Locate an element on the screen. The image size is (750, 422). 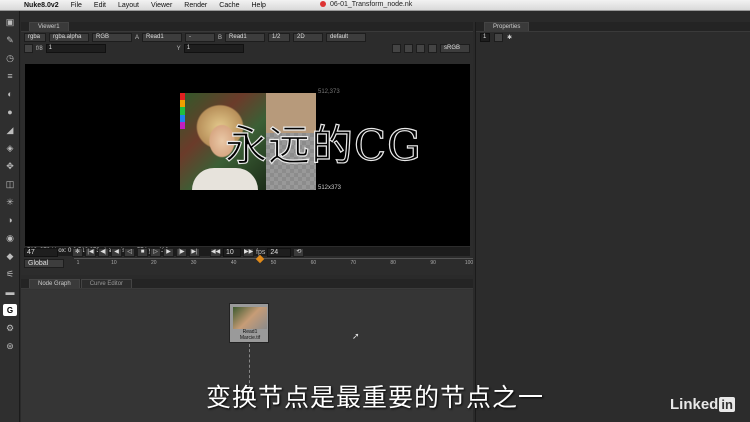
other-tool-icon: ⚟ is located at coordinates (10, 274).